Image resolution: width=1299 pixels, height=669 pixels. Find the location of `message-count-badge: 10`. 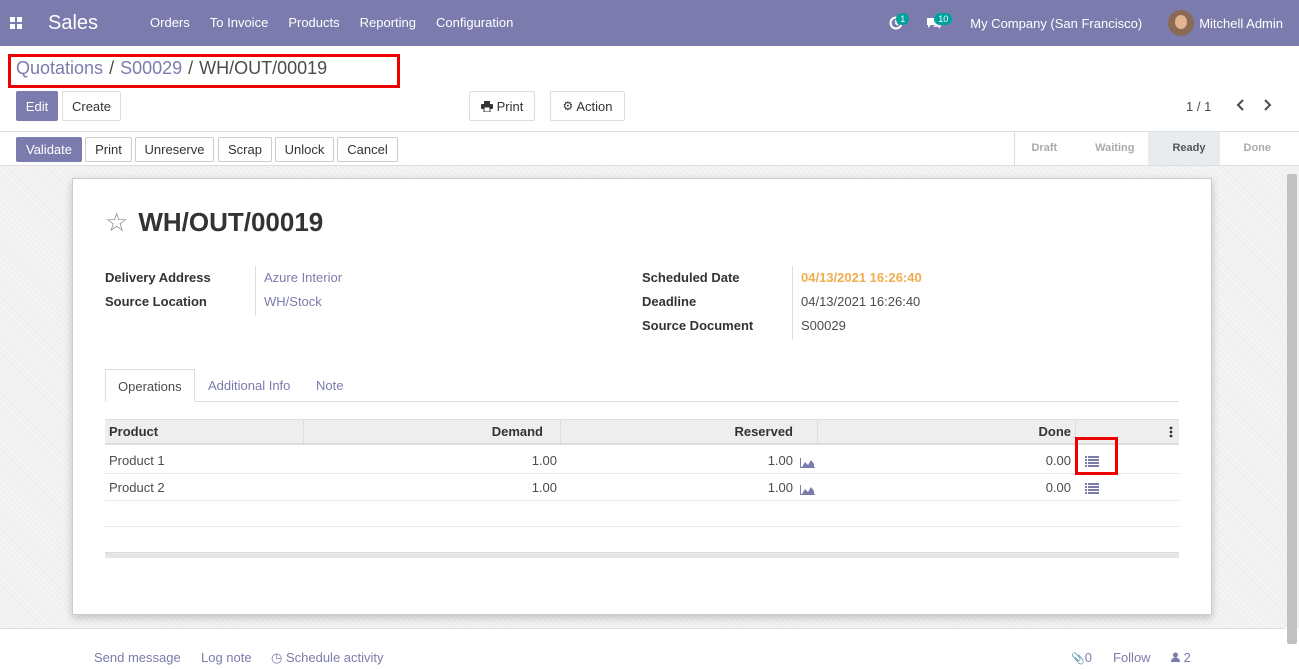

message-count-badge: 10 is located at coordinates (943, 19).